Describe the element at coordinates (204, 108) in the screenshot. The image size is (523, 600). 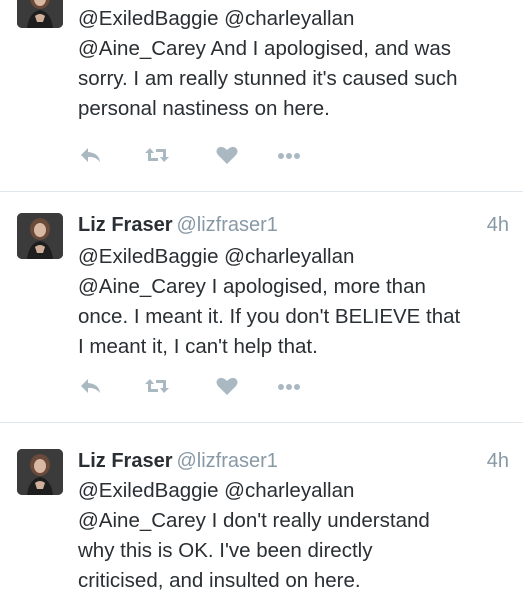
I see `tweet-text-line: personal nastiness on here.` at that location.